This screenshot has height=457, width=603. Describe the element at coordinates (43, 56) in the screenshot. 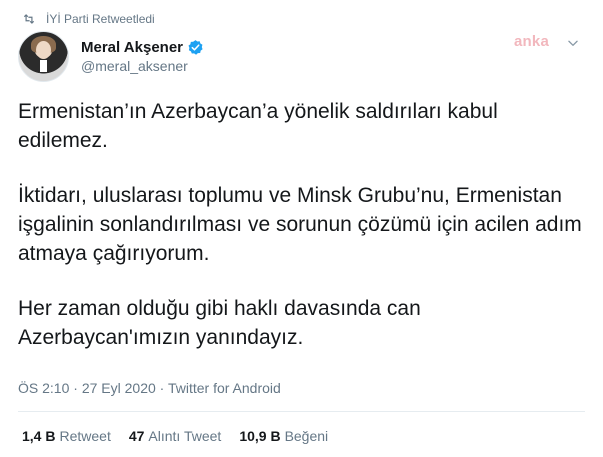

I see `avatar` at that location.